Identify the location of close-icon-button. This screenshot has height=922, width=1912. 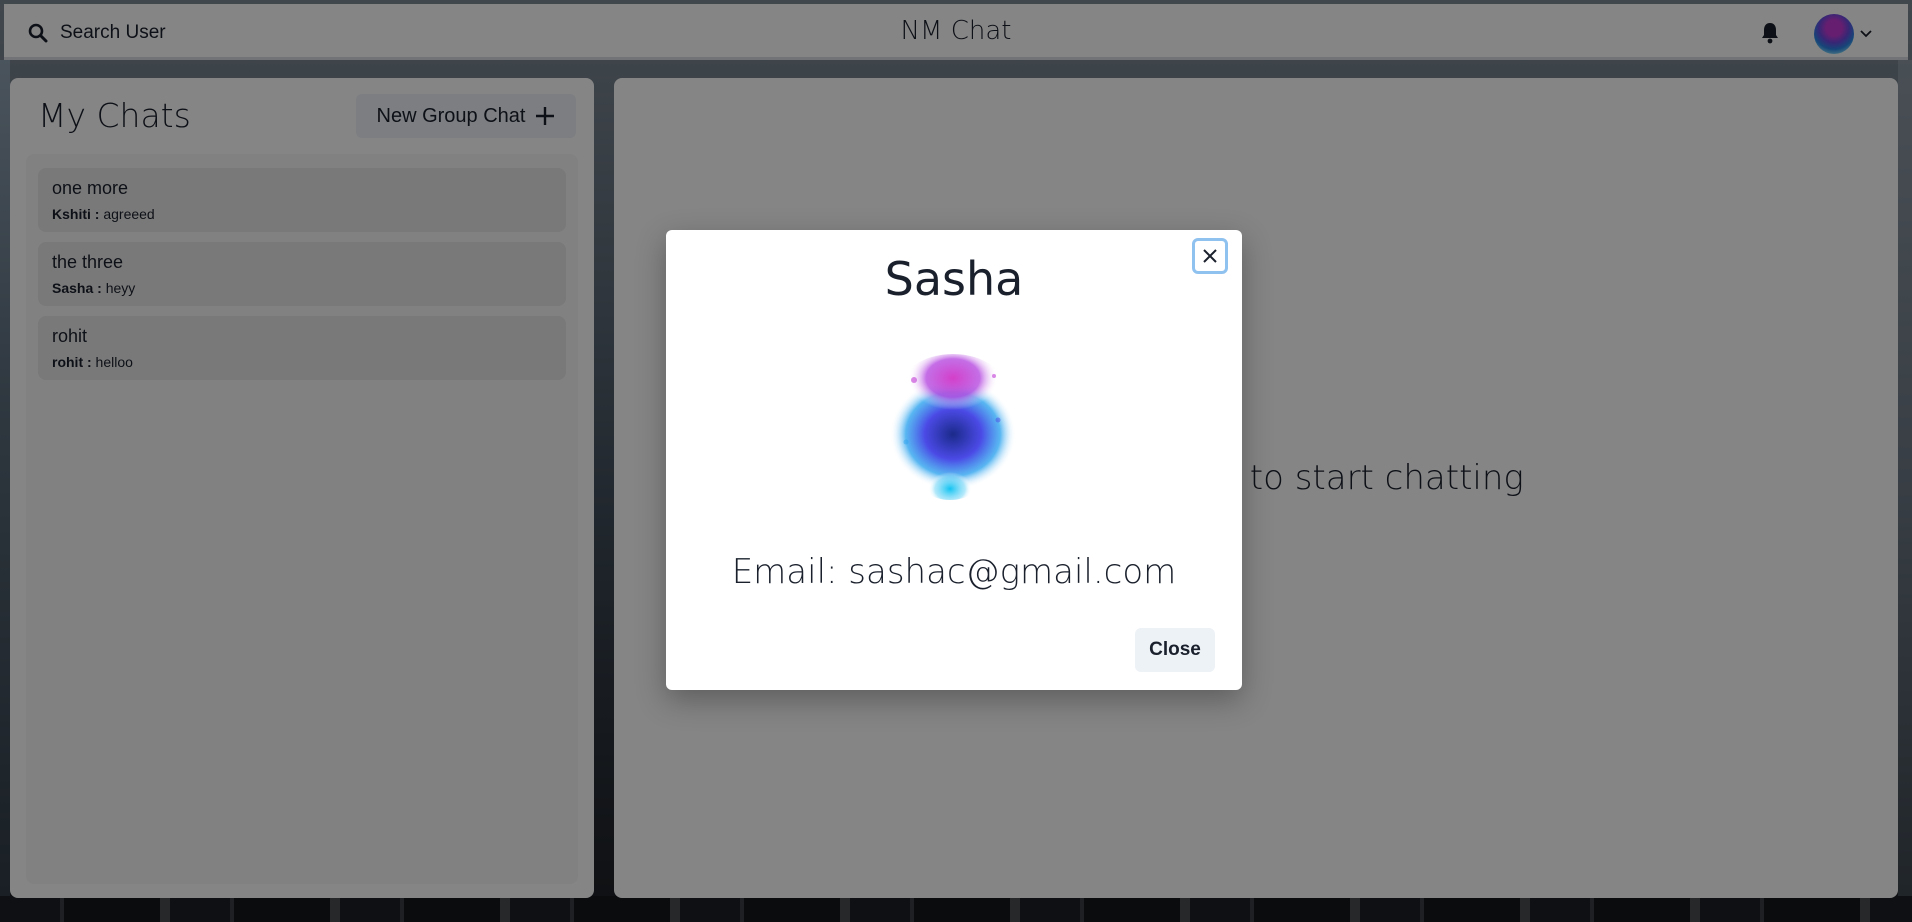
(1210, 256).